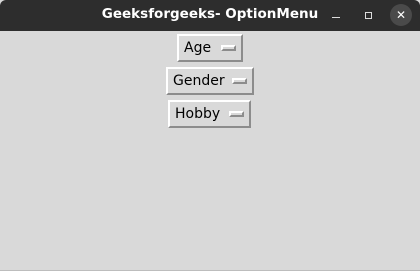  What do you see at coordinates (210, 15) in the screenshot?
I see `title-bar: Geeksforgeeks- OptionMenu ✕` at bounding box center [210, 15].